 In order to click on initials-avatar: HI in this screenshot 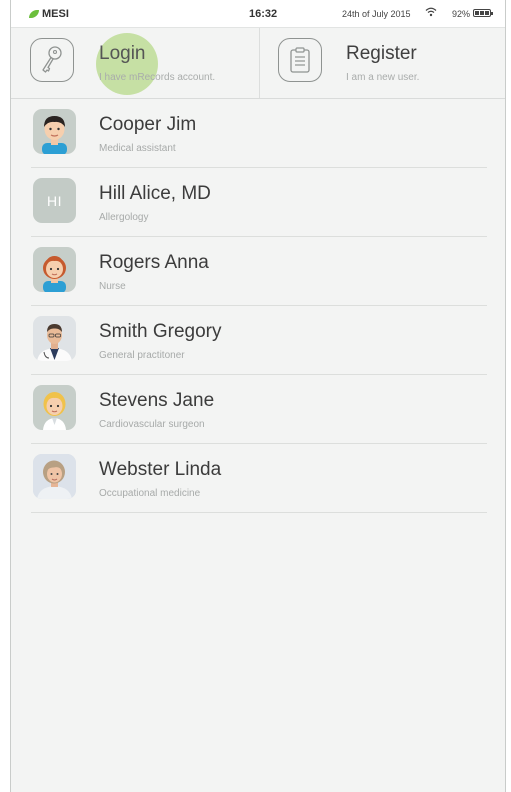, I will do `click(54, 200)`.